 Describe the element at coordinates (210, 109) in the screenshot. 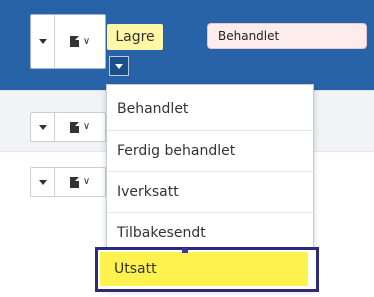

I see `status-option: Behandlet` at that location.